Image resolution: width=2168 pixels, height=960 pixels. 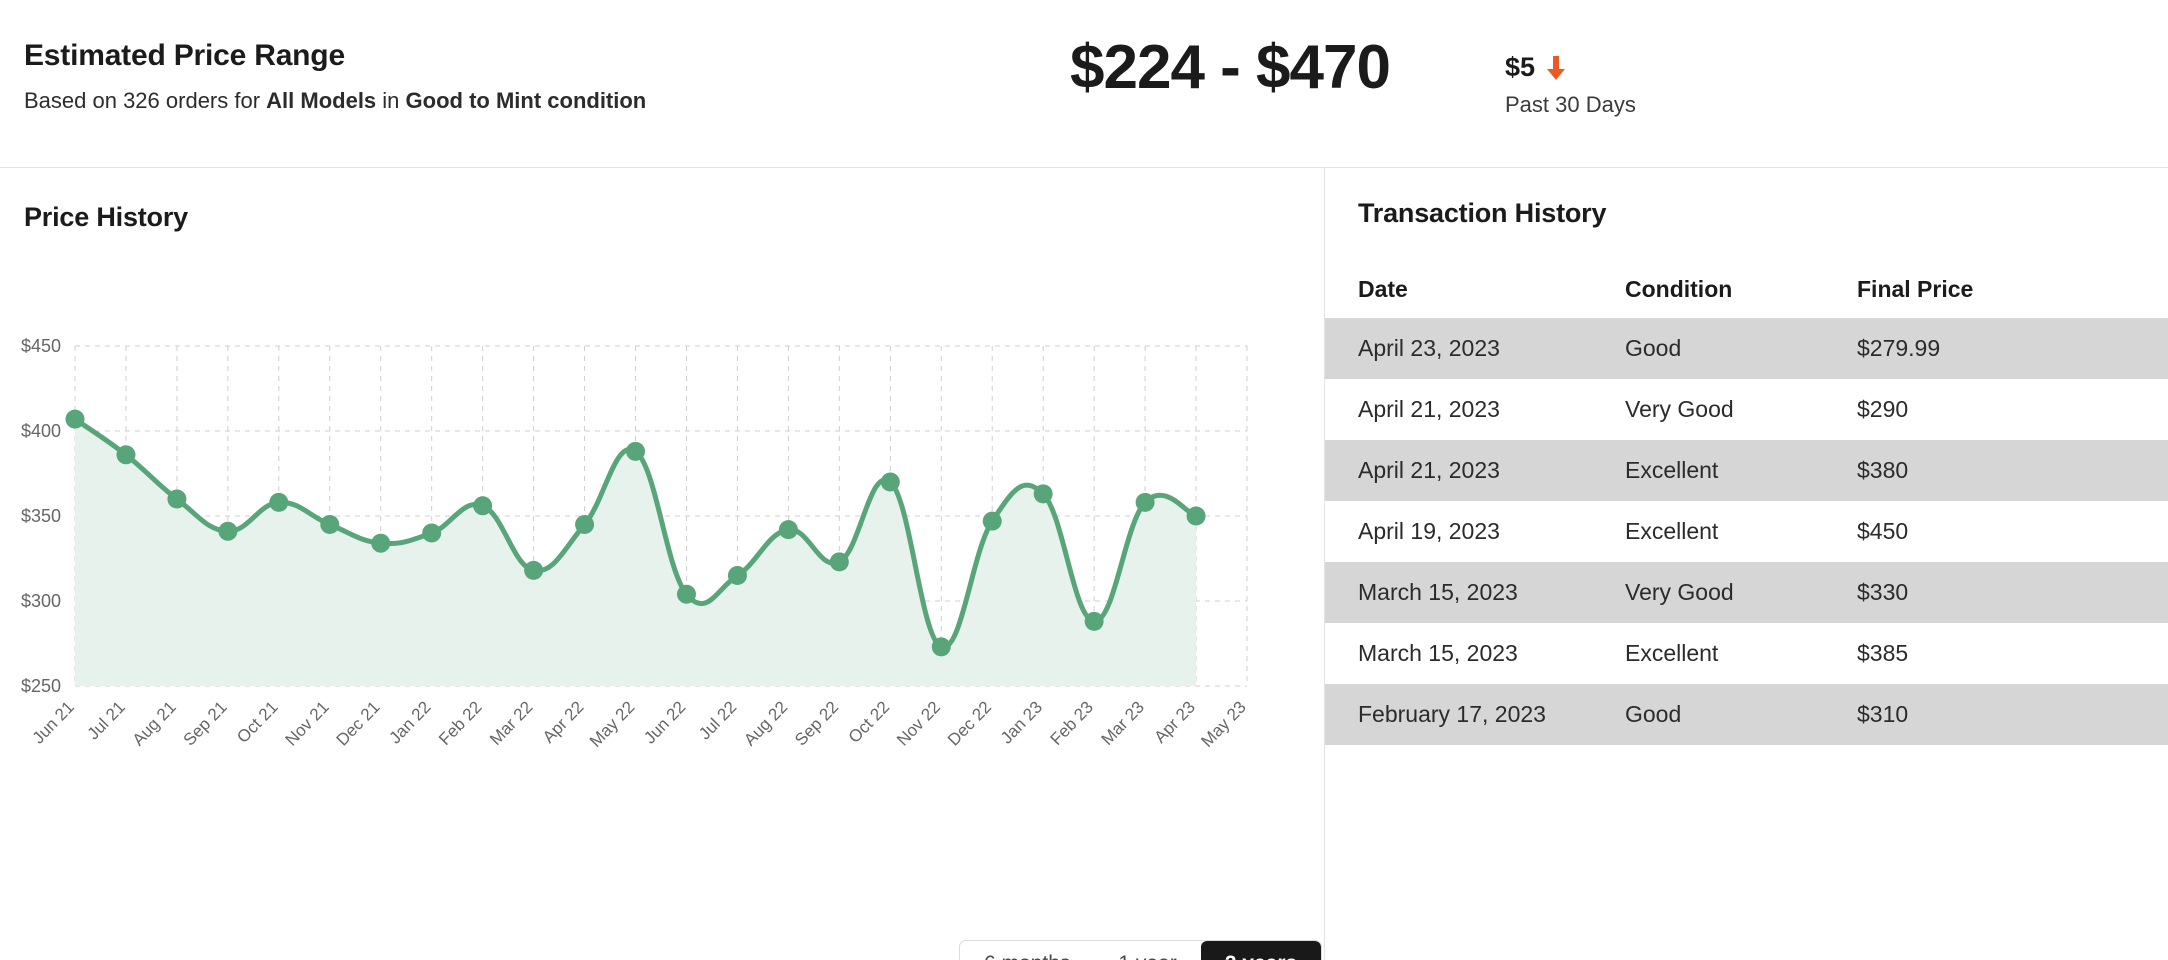 What do you see at coordinates (41, 346) in the screenshot?
I see `svg-text: $450` at bounding box center [41, 346].